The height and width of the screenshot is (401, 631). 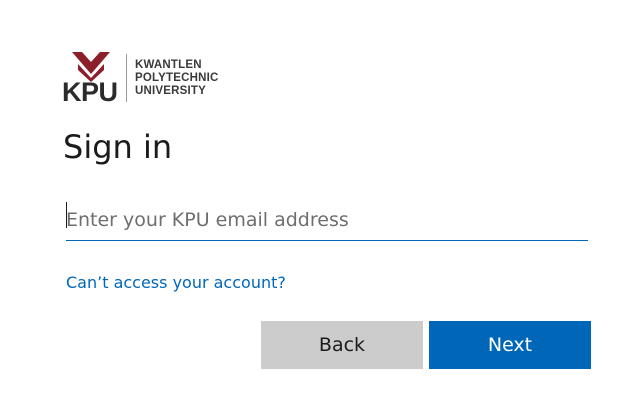 What do you see at coordinates (327, 220) in the screenshot?
I see `email-field` at bounding box center [327, 220].